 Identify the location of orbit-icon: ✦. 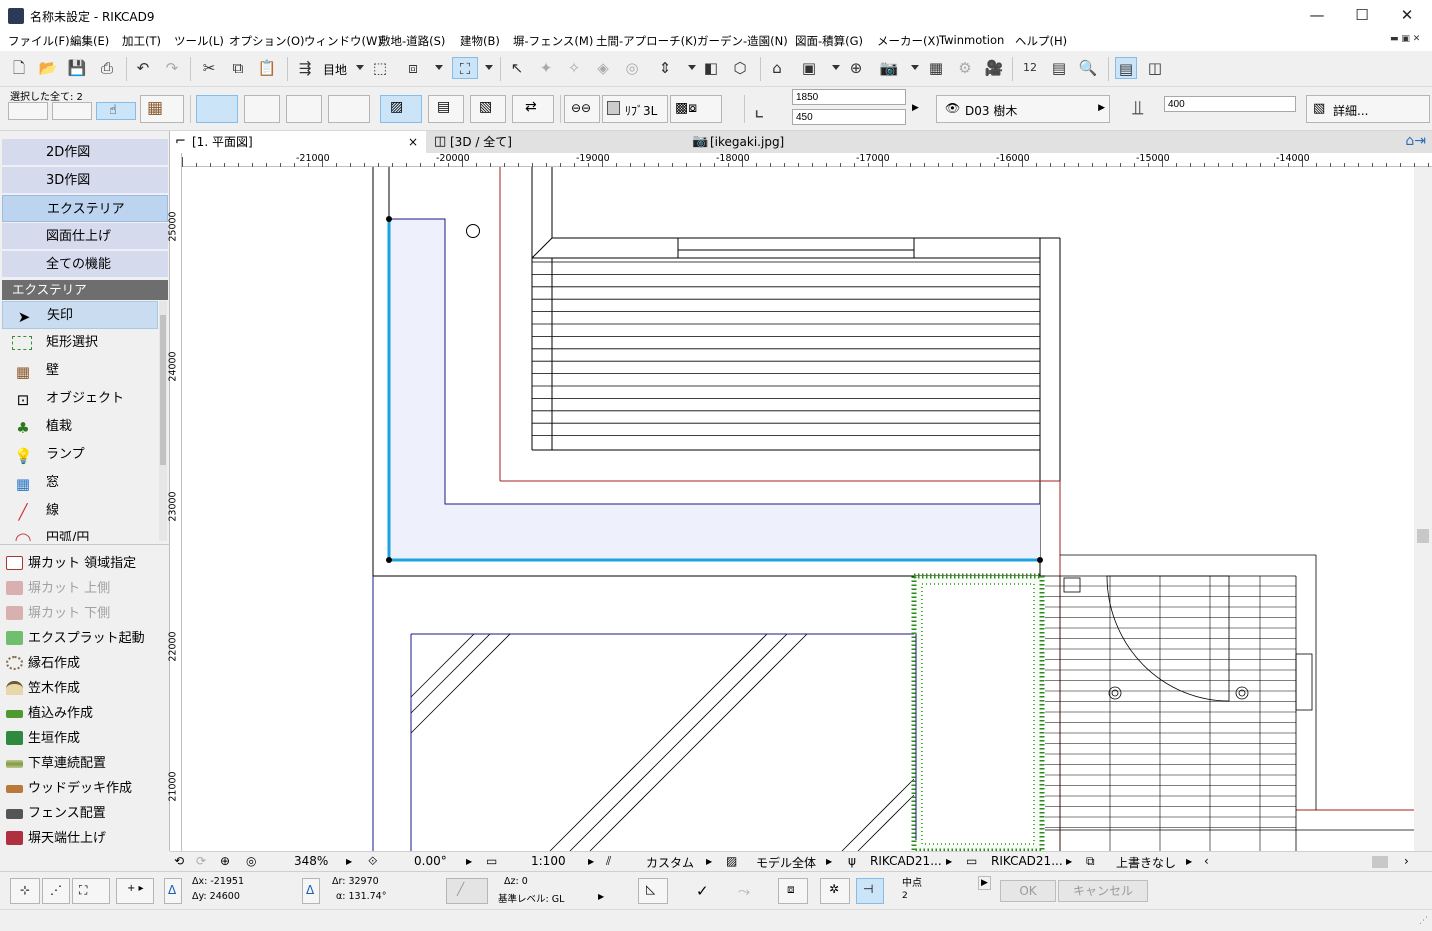
(546, 68).